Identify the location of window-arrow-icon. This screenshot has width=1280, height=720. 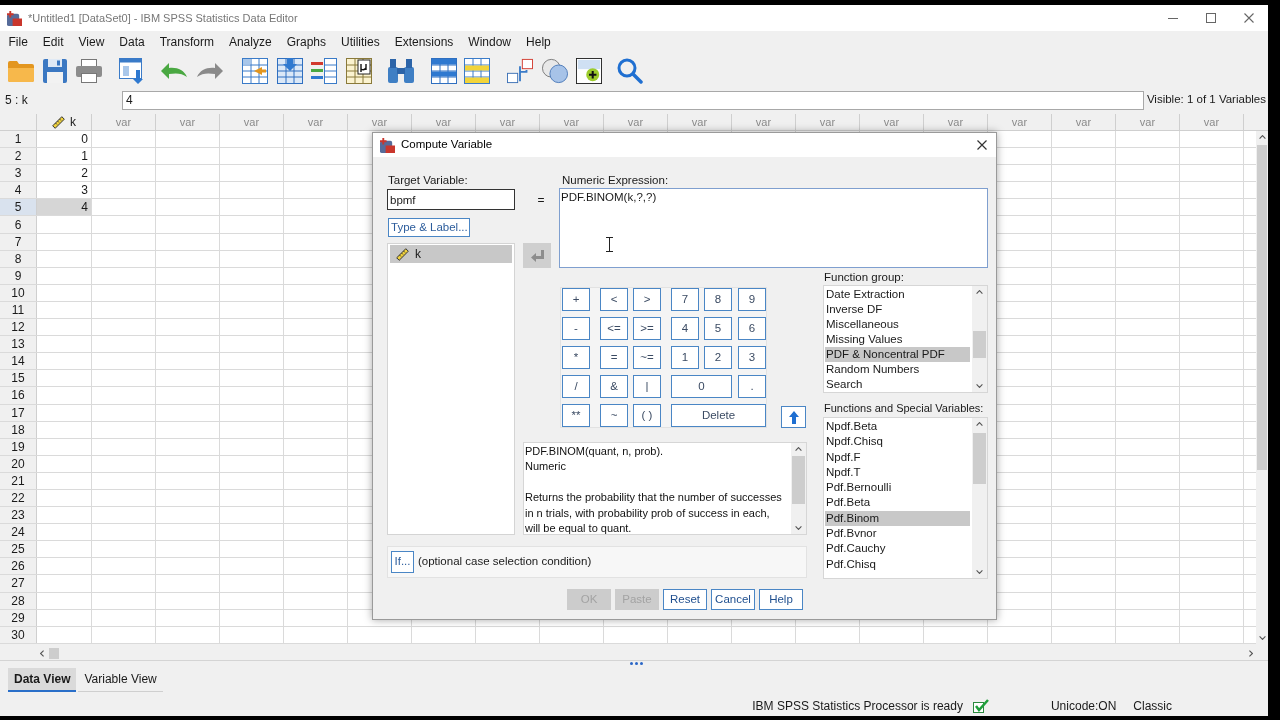
(132, 71).